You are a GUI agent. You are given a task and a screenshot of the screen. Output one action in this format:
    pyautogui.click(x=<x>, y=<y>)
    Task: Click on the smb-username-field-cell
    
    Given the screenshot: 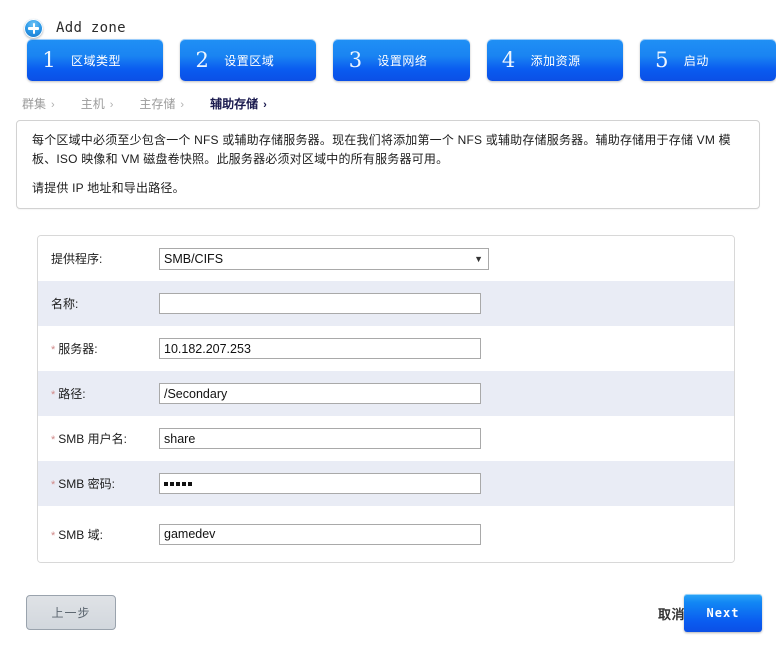 What is the action you would take?
    pyautogui.click(x=446, y=438)
    